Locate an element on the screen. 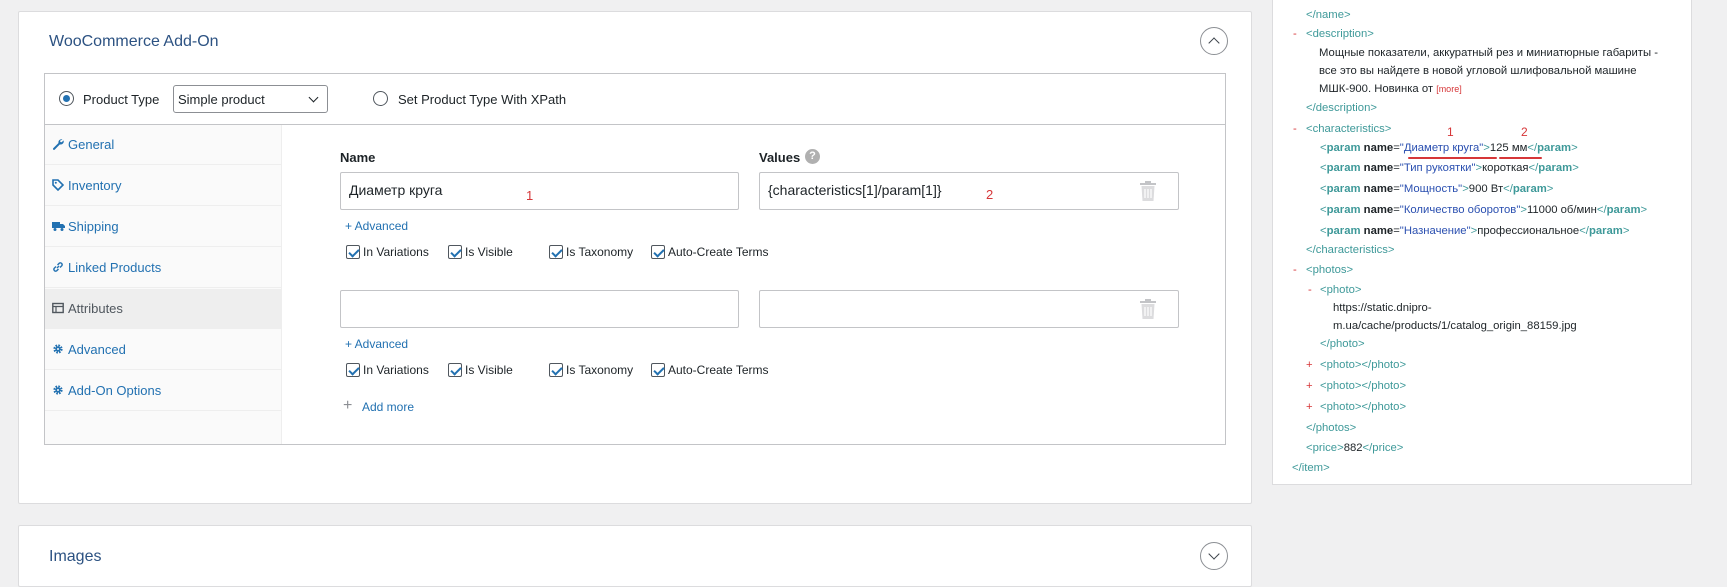 Image resolution: width=1727 pixels, height=587 pixels. attribute-name-input is located at coordinates (539, 309).